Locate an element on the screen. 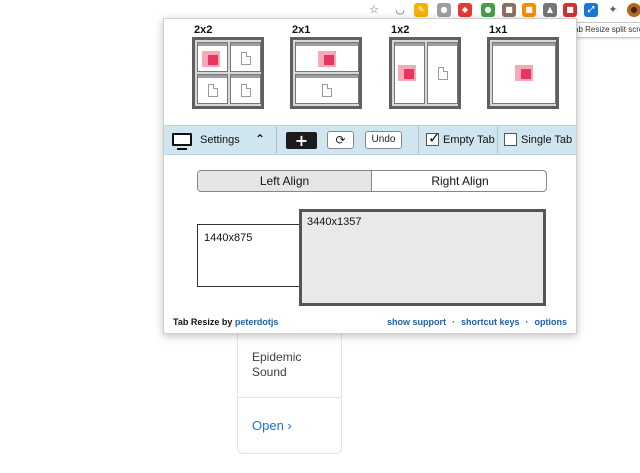 This screenshot has height=473, width=640. credit: Tab Resize by peterdotjs is located at coordinates (225, 322).